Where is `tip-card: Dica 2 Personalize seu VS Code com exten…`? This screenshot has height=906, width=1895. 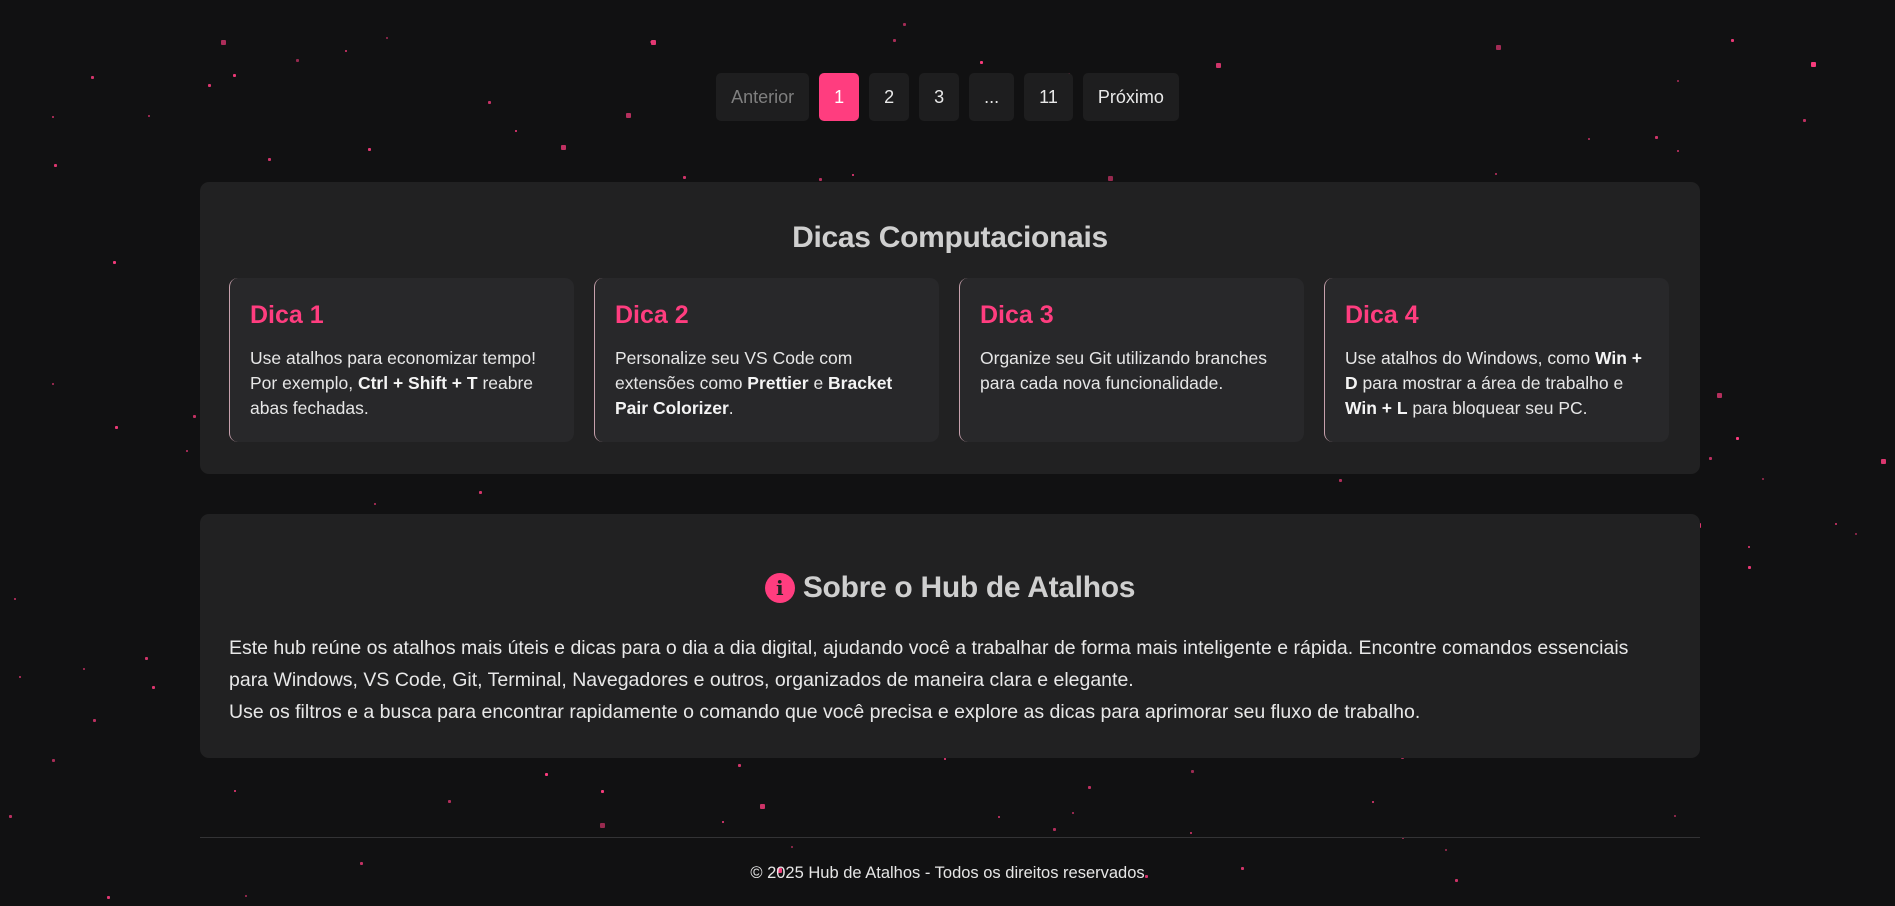
tip-card: Dica 2 Personalize seu VS Code com exten… is located at coordinates (766, 360).